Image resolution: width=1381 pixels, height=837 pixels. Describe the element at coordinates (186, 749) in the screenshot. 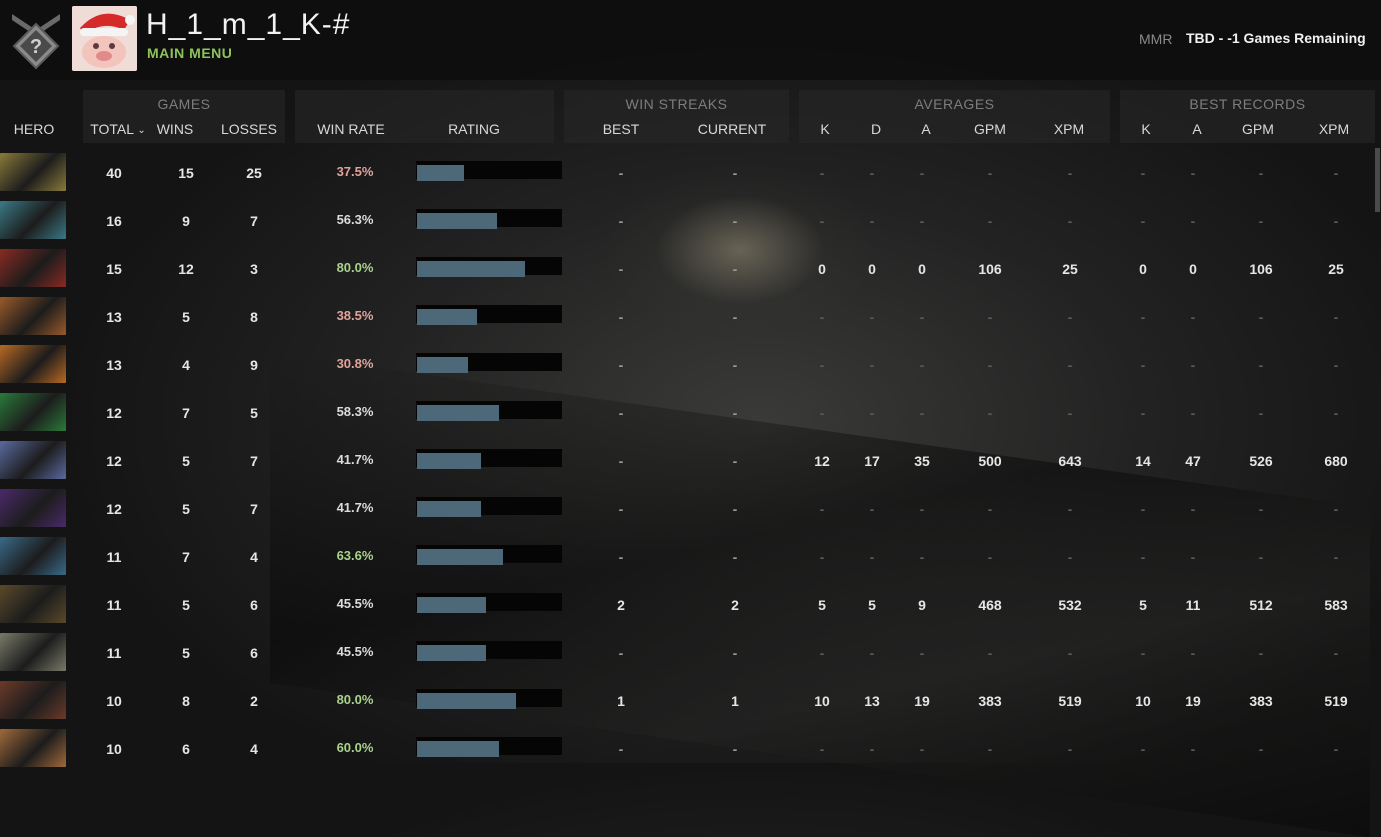

I see `wins-cell: 6` at that location.